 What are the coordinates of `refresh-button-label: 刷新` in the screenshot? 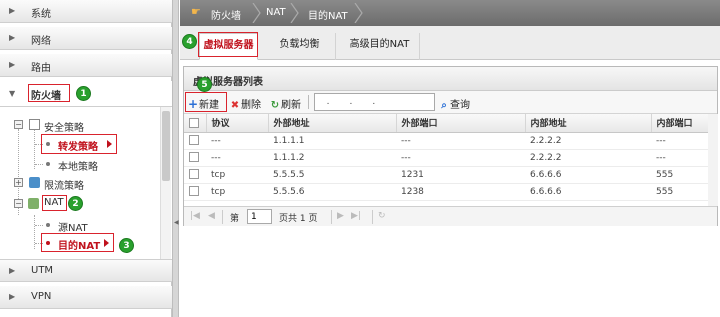 It's located at (291, 105).